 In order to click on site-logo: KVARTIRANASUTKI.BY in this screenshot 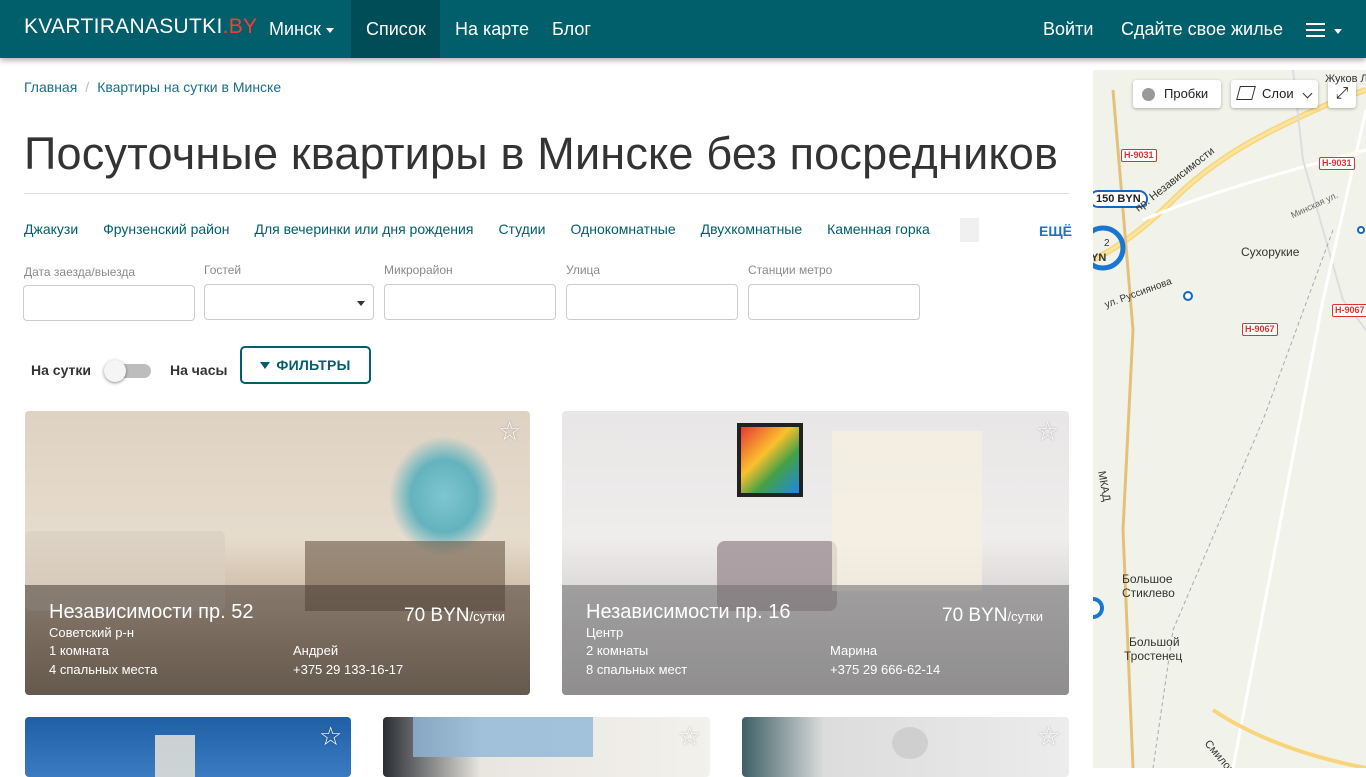, I will do `click(140, 27)`.